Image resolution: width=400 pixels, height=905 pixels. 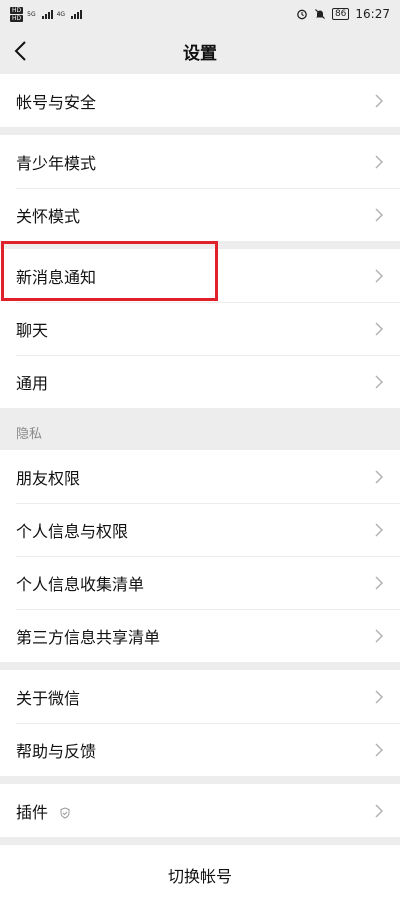 I want to click on battery-indicator: 86, so click(x=340, y=14).